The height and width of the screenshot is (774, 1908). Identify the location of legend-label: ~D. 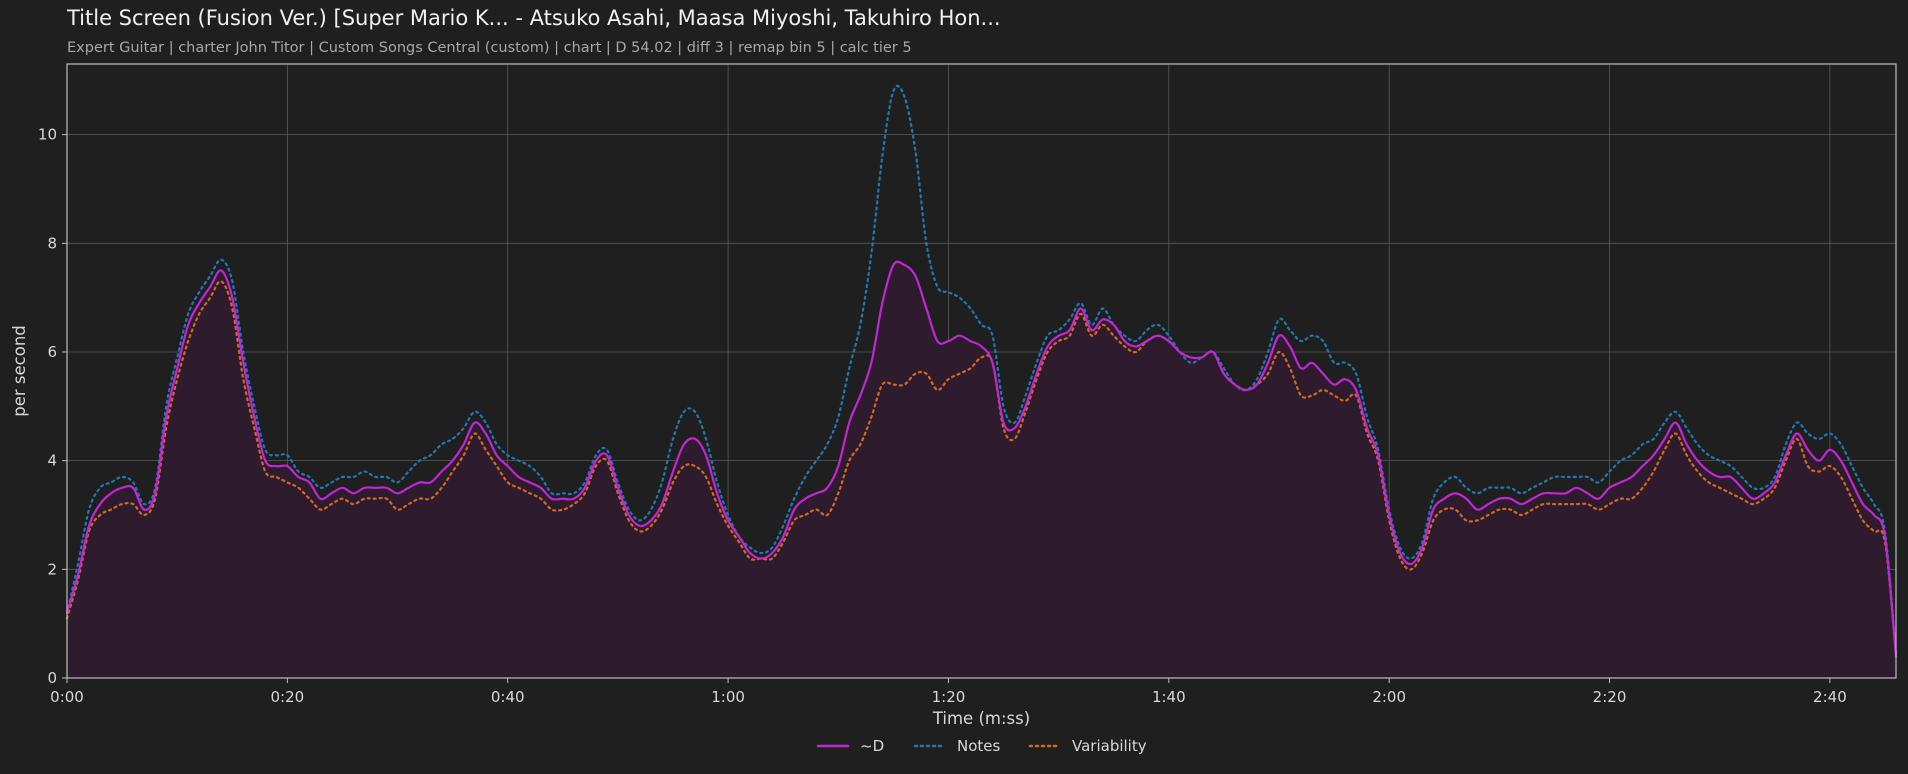
(872, 746).